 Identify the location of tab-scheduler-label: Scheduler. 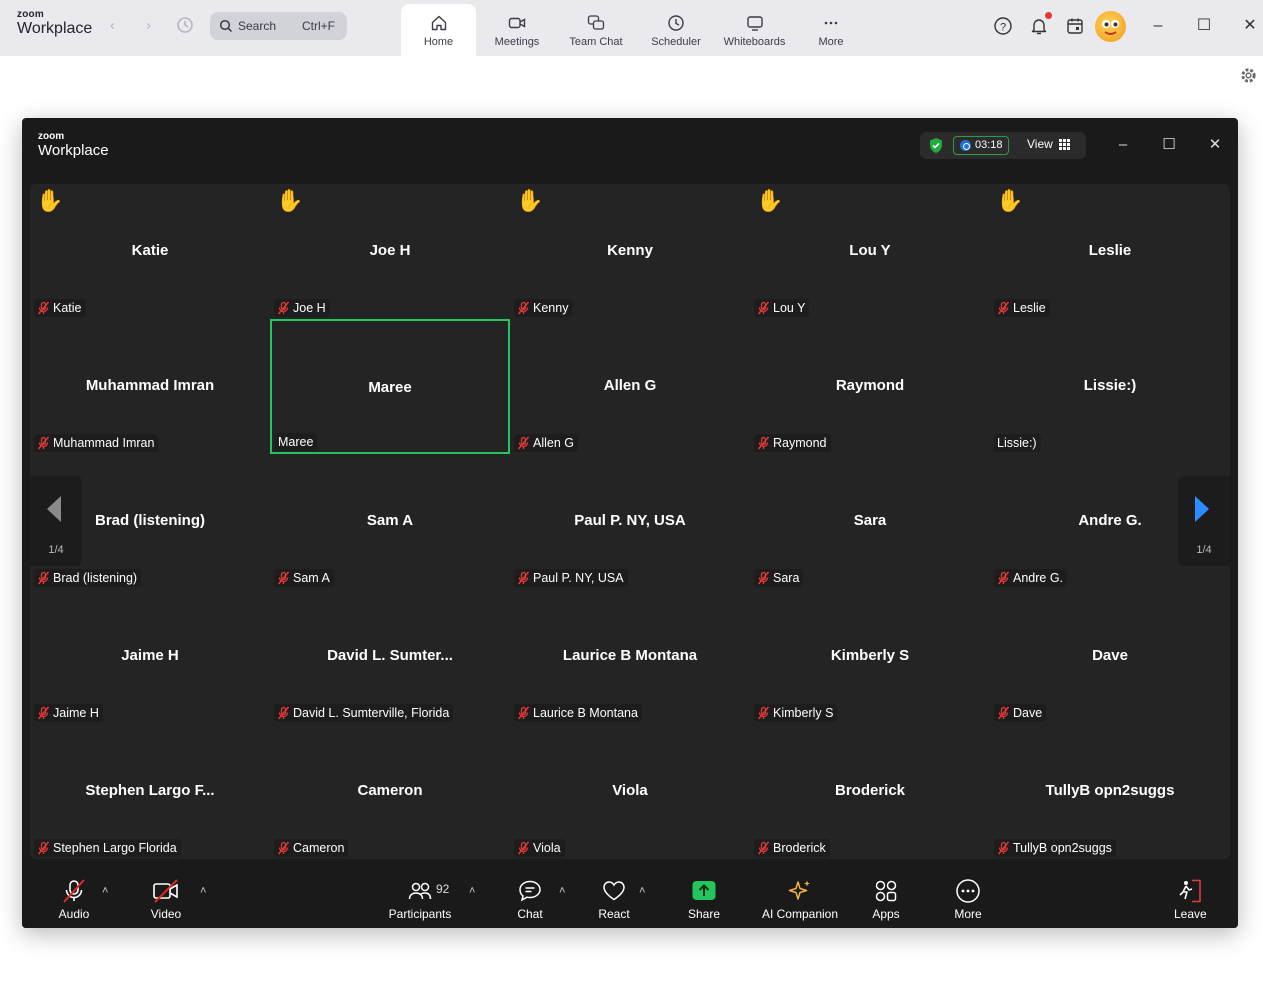
(676, 42).